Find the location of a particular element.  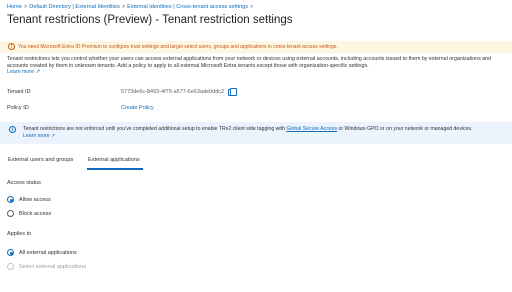

info-learn-more-link: Learn more ↗ is located at coordinates (39, 136).